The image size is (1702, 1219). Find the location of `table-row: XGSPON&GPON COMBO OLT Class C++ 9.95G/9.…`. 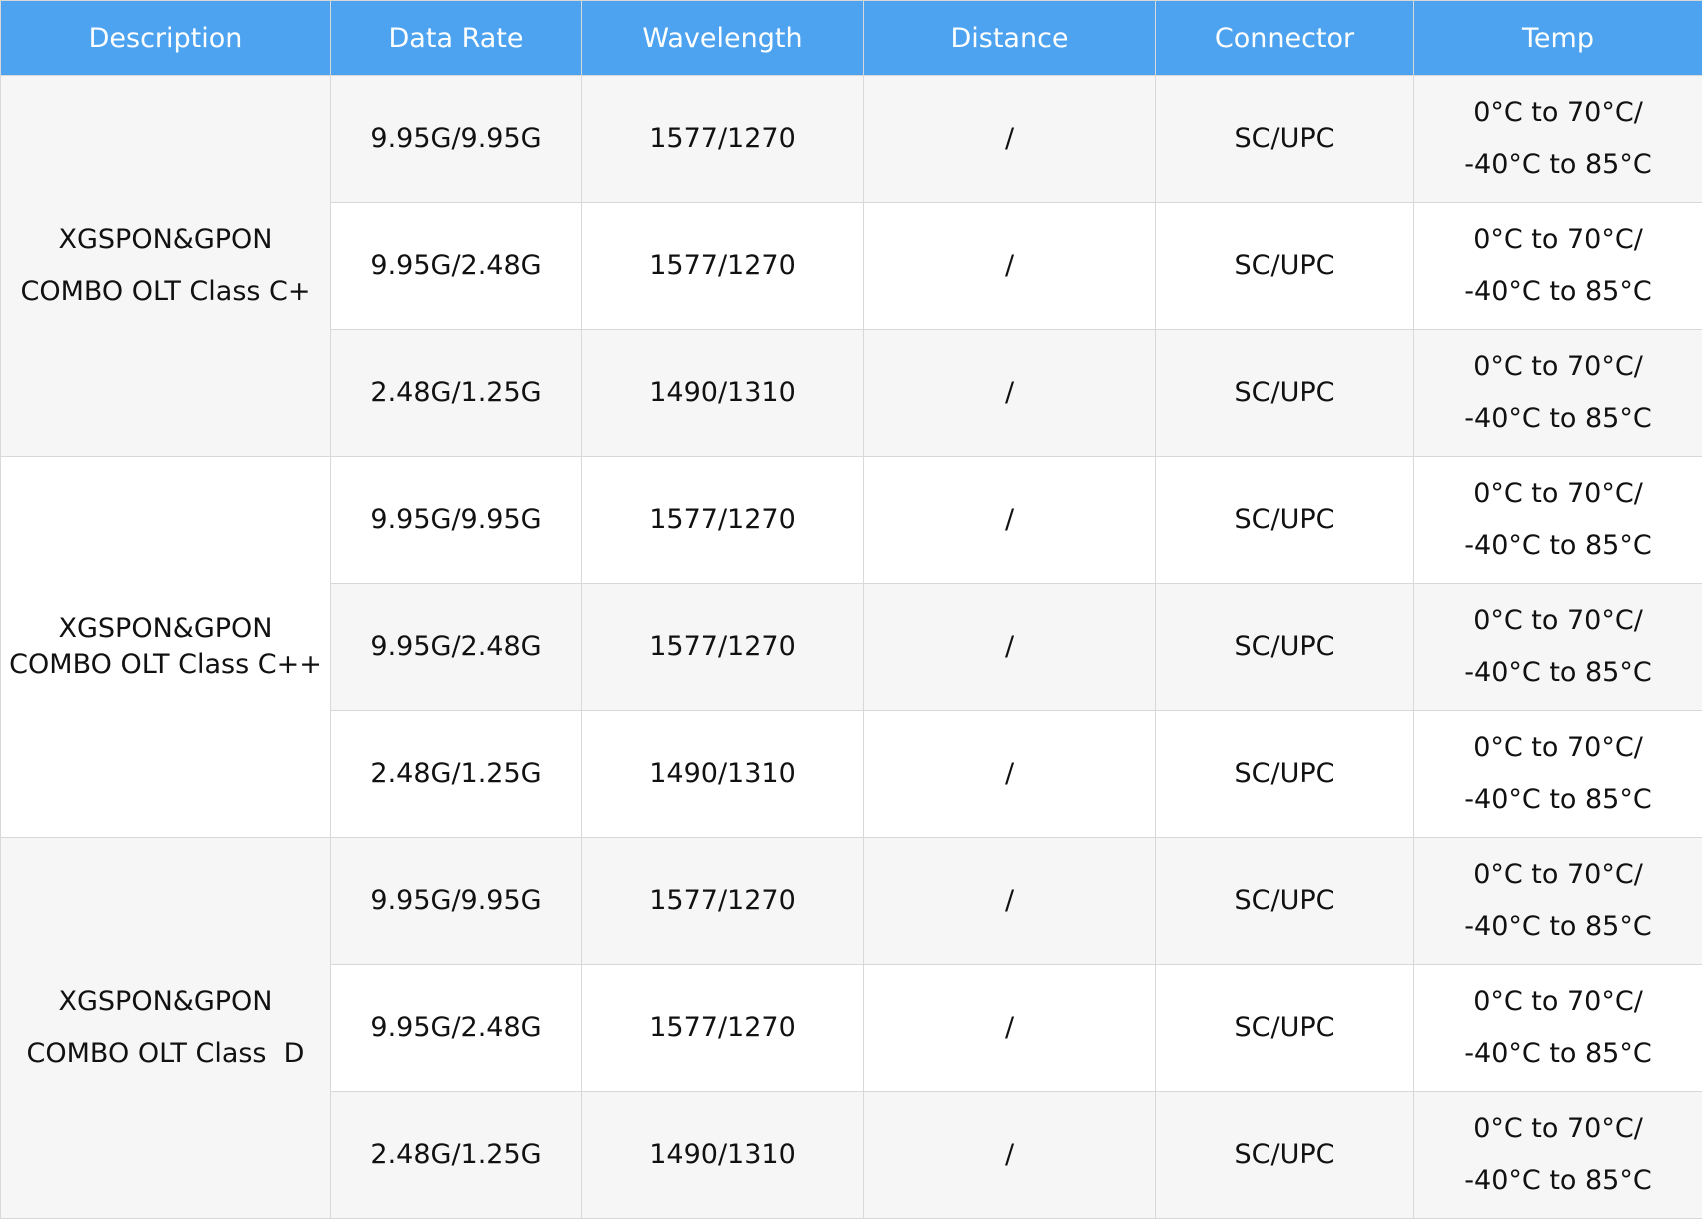

table-row: XGSPON&GPON COMBO OLT Class C++ 9.95G/9.… is located at coordinates (851, 520).